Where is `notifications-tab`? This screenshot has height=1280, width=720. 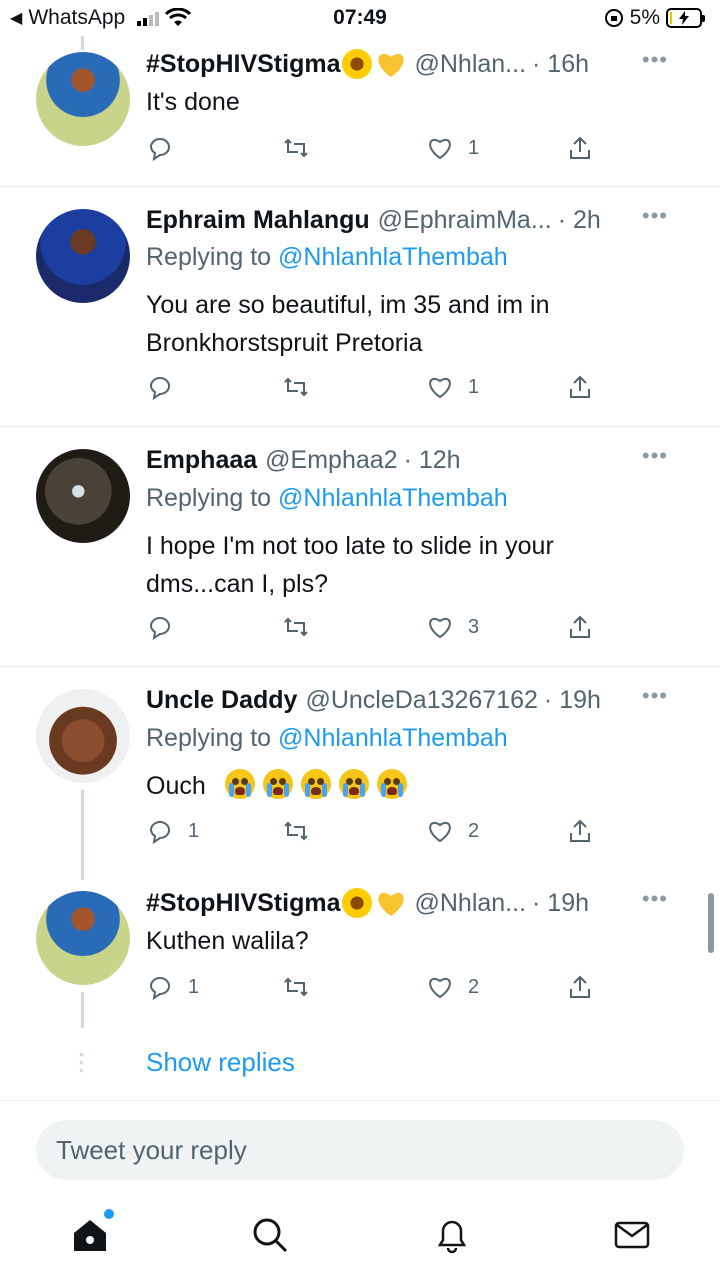 notifications-tab is located at coordinates (452, 1235).